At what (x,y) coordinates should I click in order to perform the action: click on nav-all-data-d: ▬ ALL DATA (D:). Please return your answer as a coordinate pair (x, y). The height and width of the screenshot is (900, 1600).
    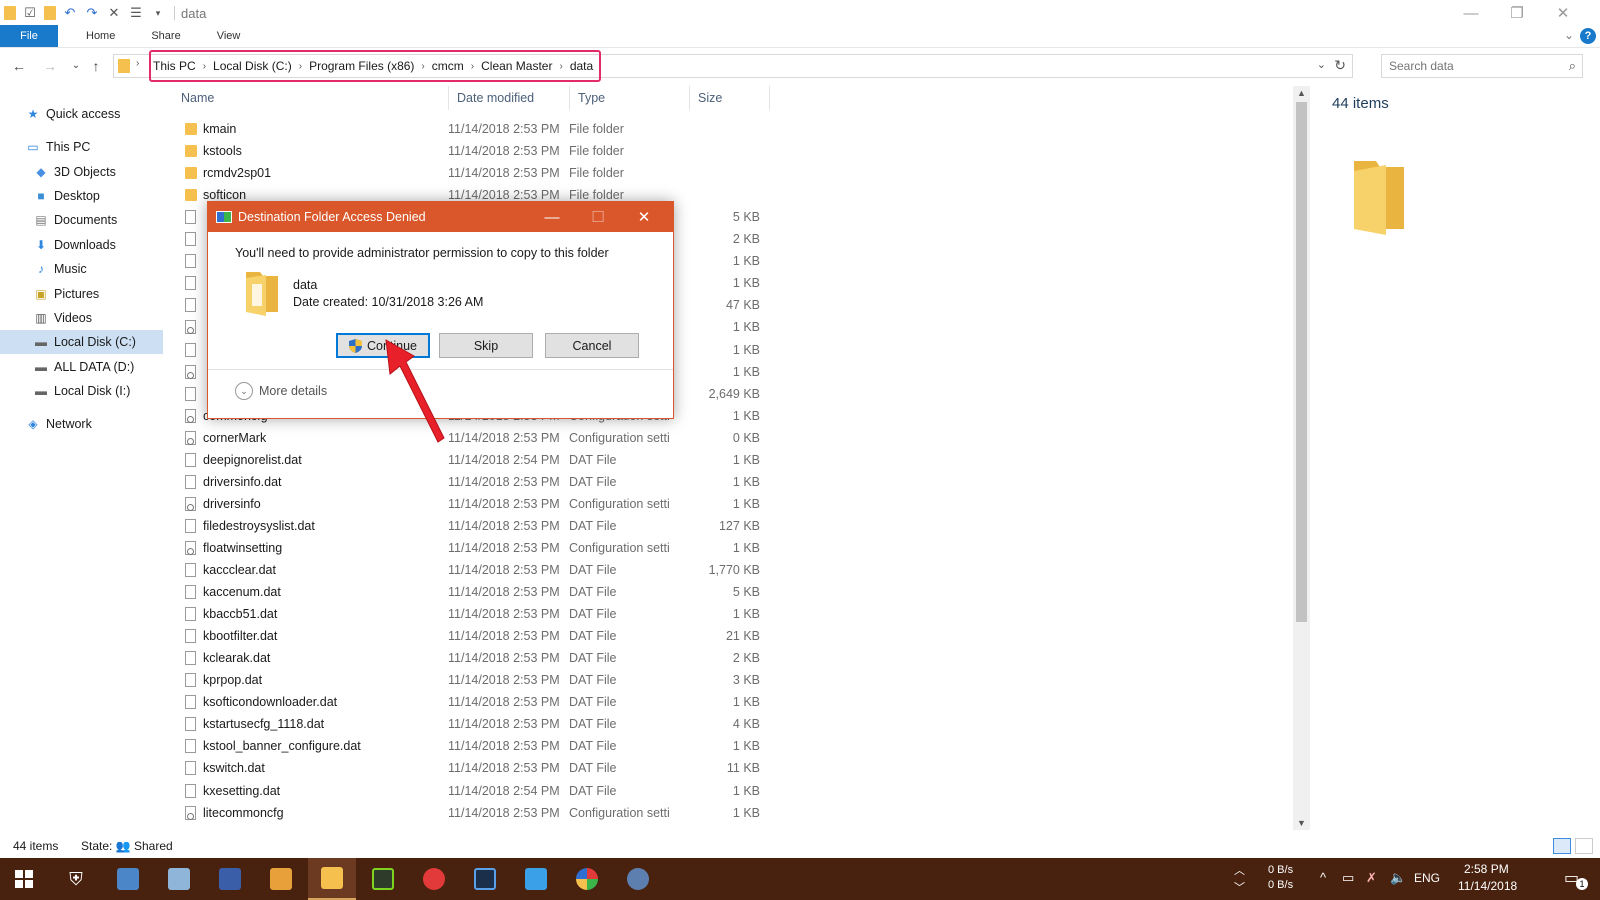
    Looking at the image, I should click on (81, 367).